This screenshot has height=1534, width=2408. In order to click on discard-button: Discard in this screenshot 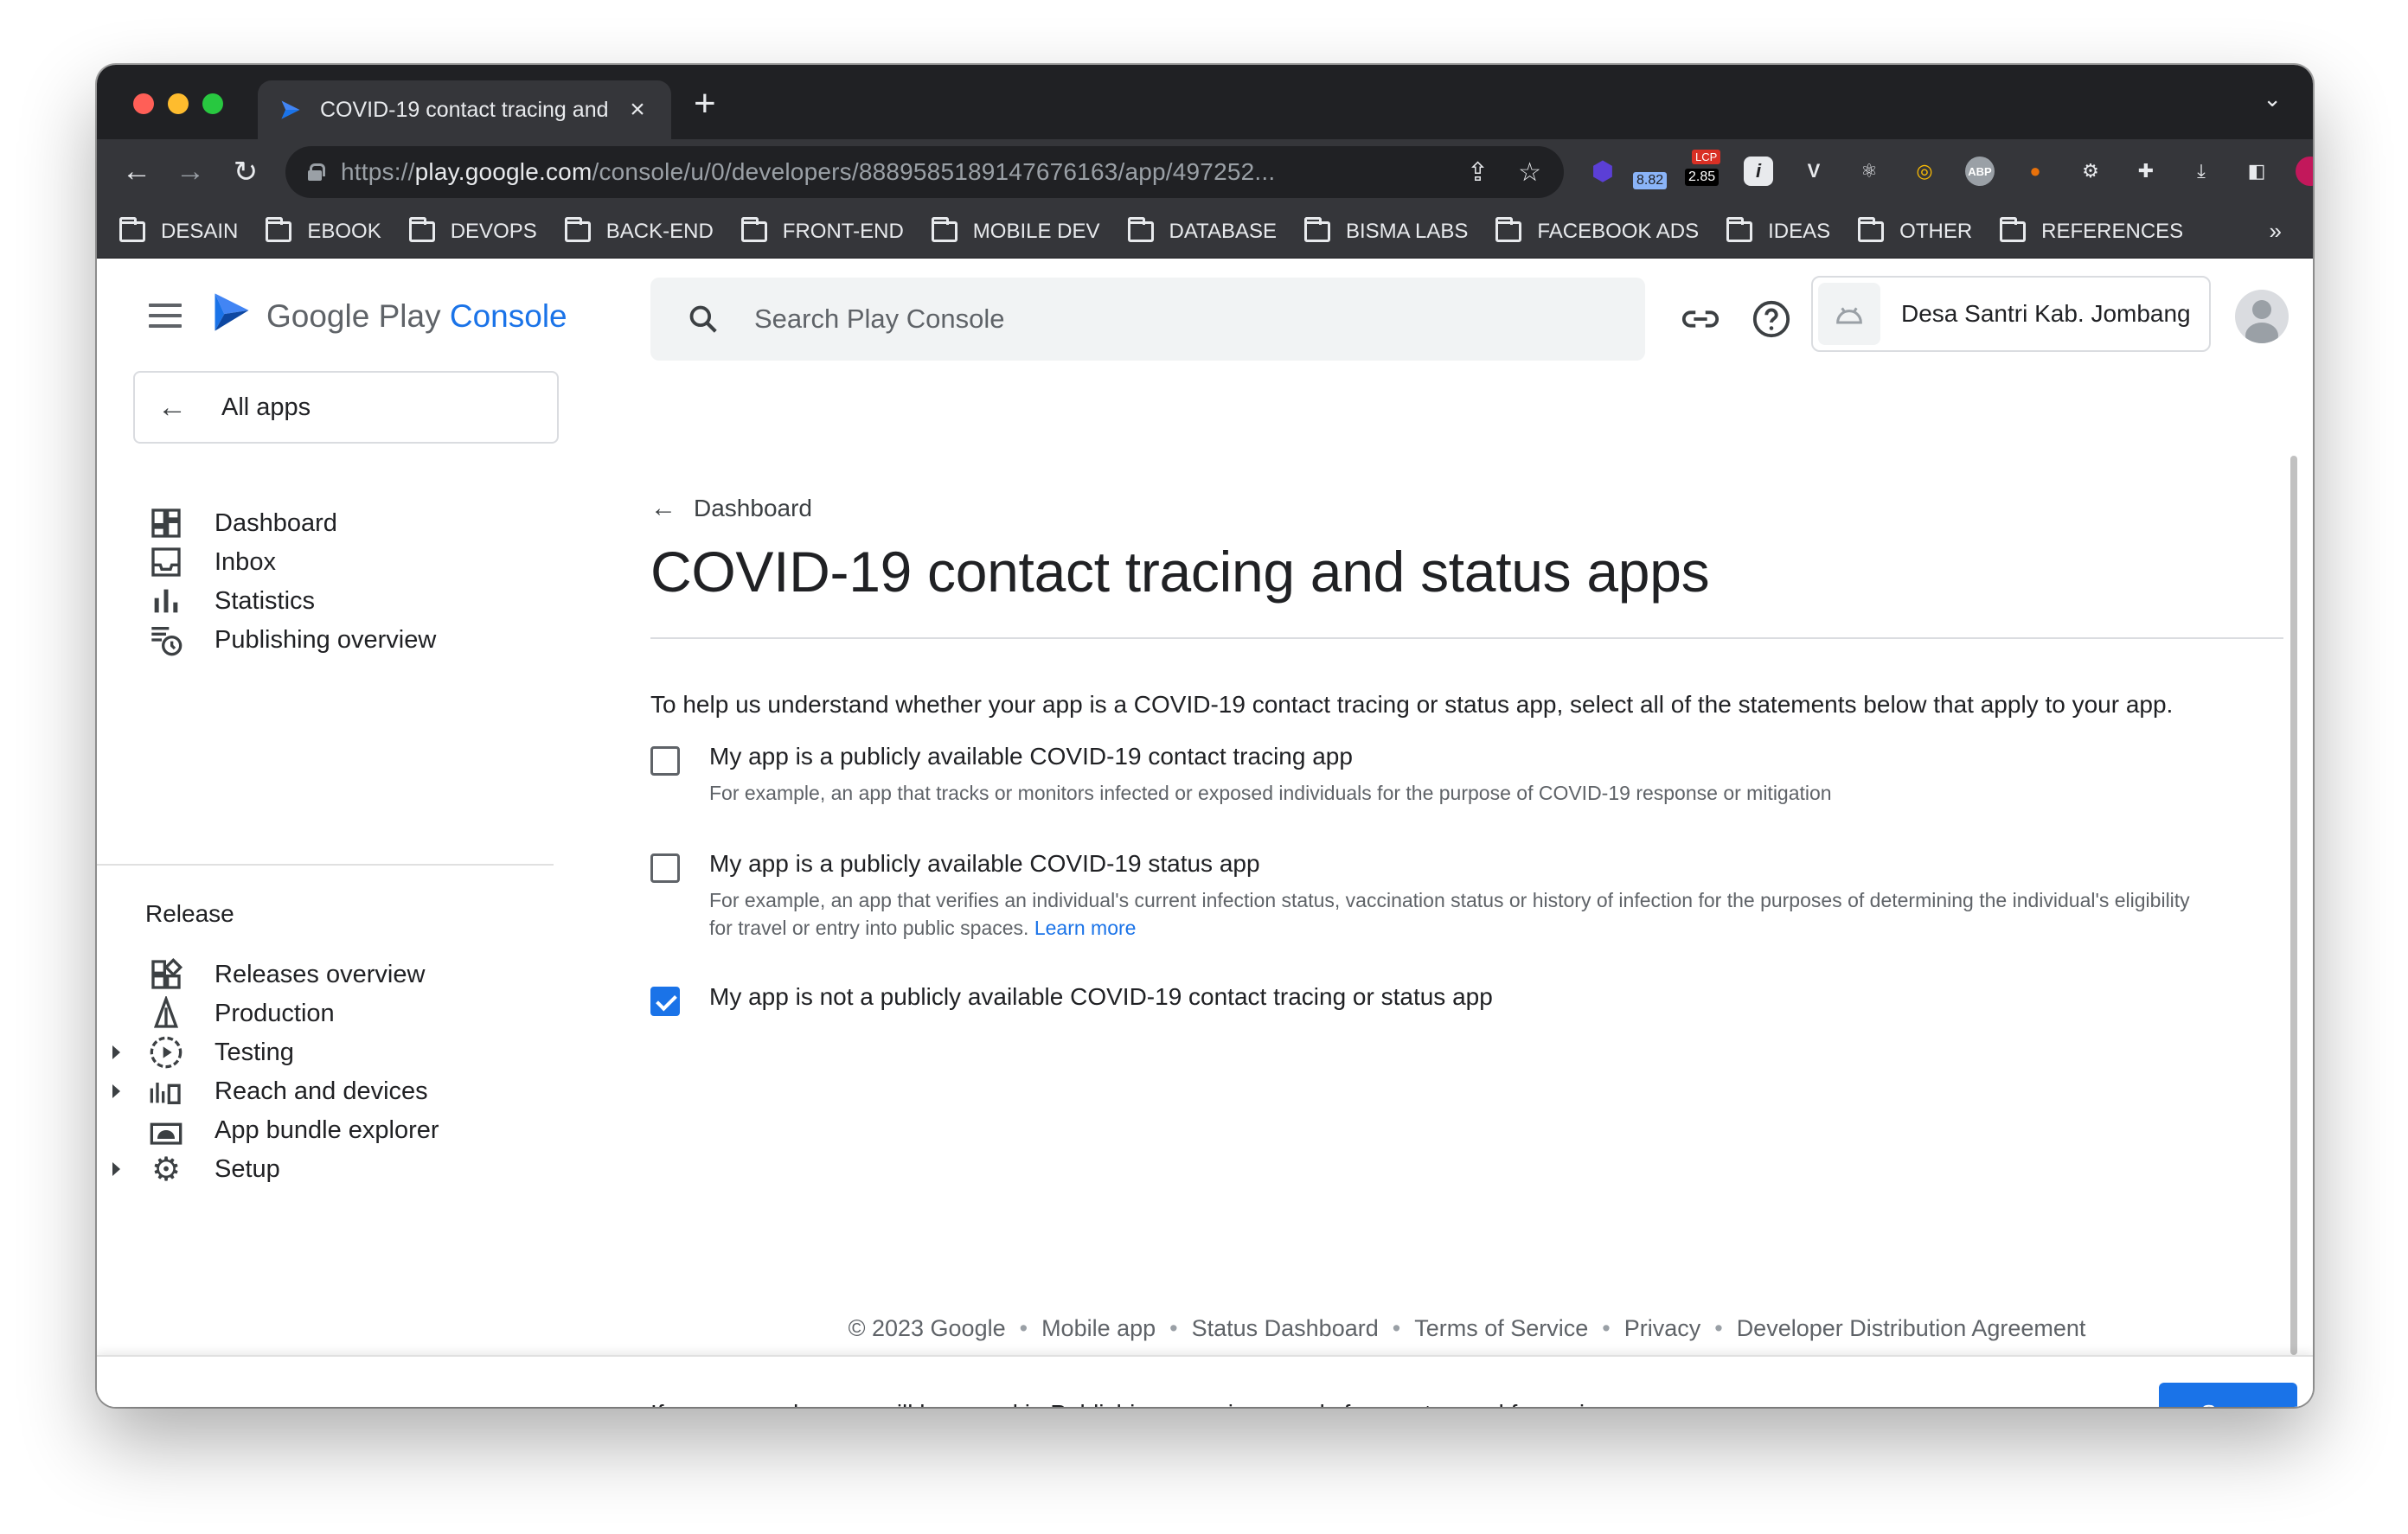, I will do `click(2089, 1399)`.